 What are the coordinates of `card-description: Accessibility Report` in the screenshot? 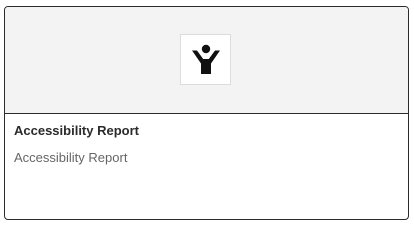 It's located at (71, 157).